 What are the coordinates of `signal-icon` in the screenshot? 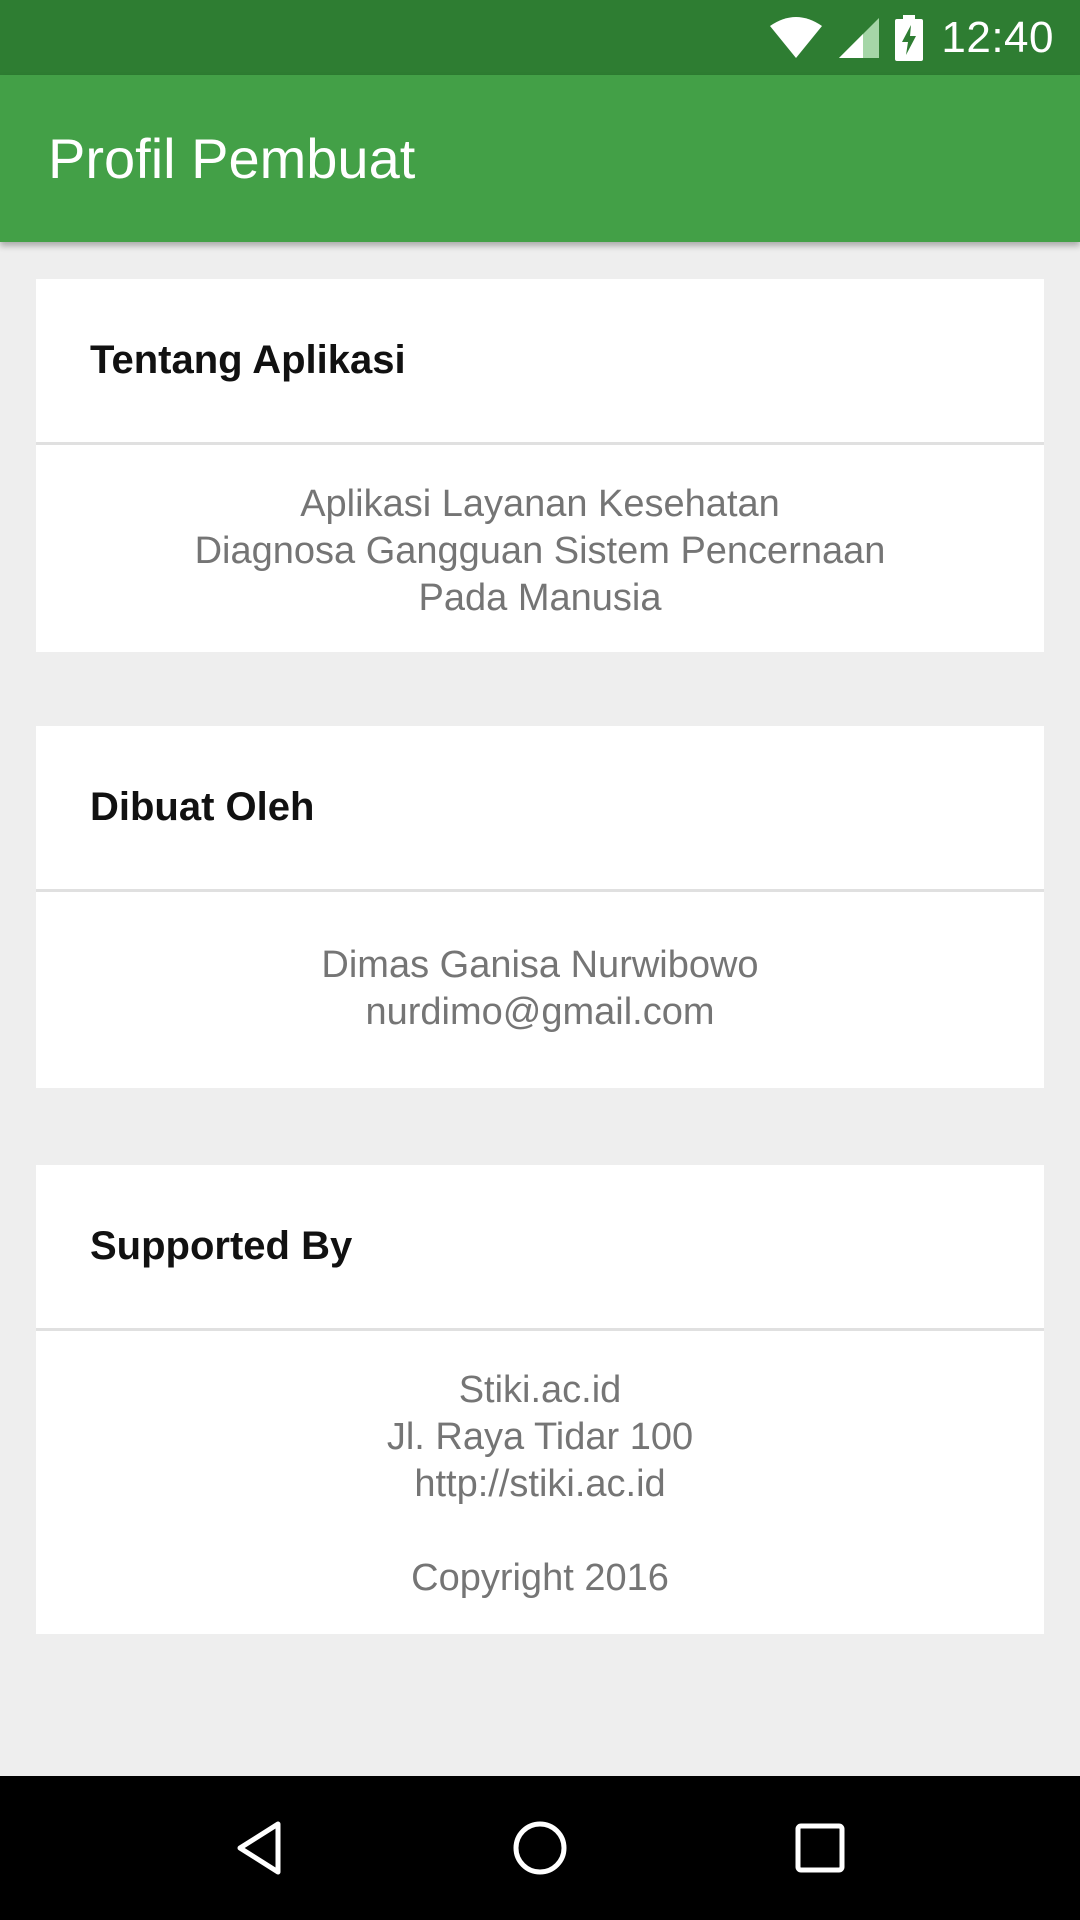 It's located at (859, 38).